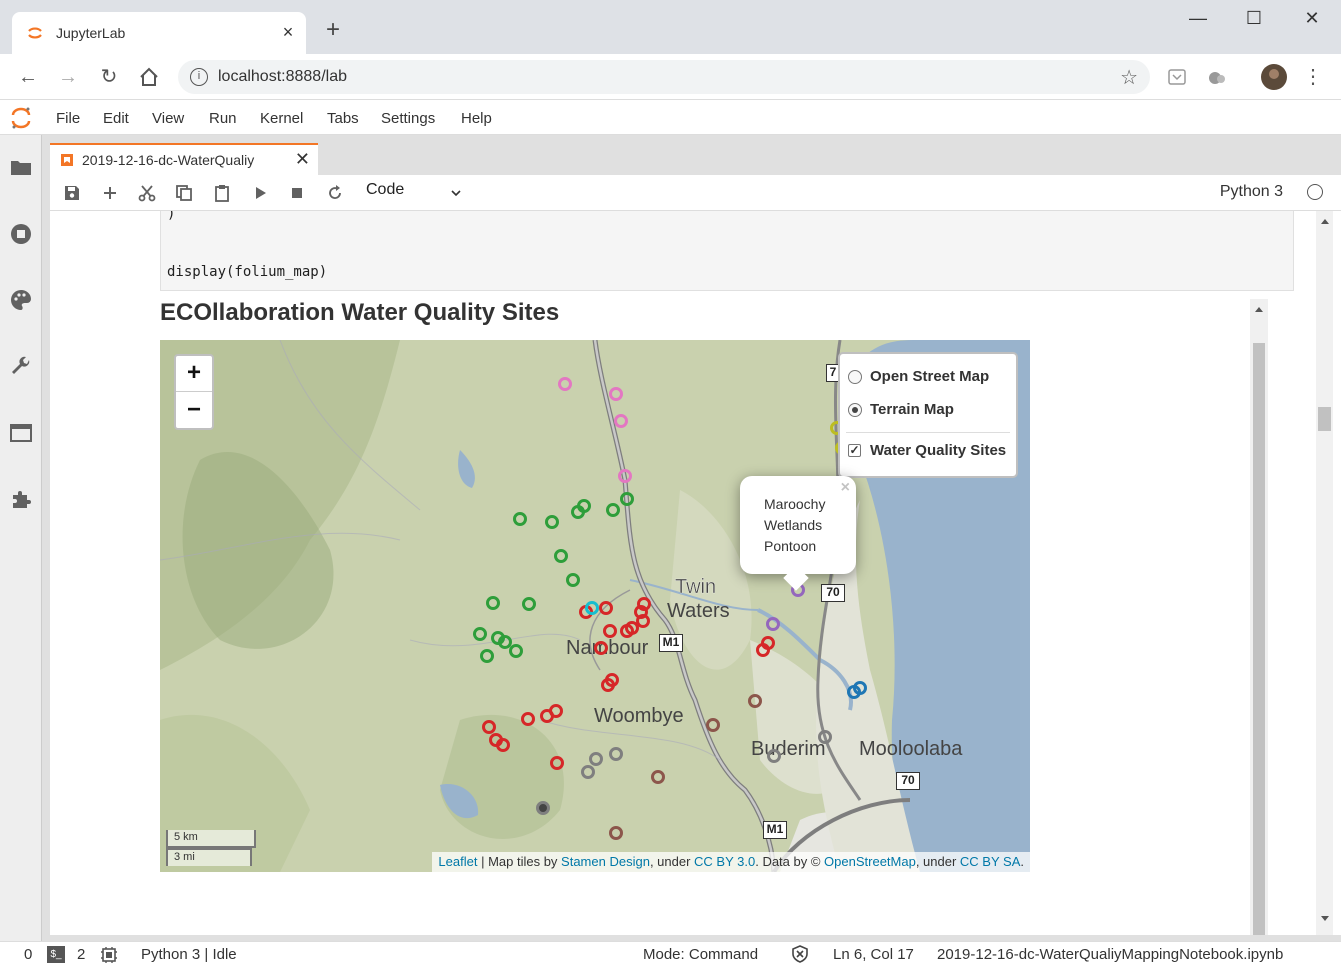 The height and width of the screenshot is (966, 1341). Describe the element at coordinates (222, 193) in the screenshot. I see `paste-icon` at that location.